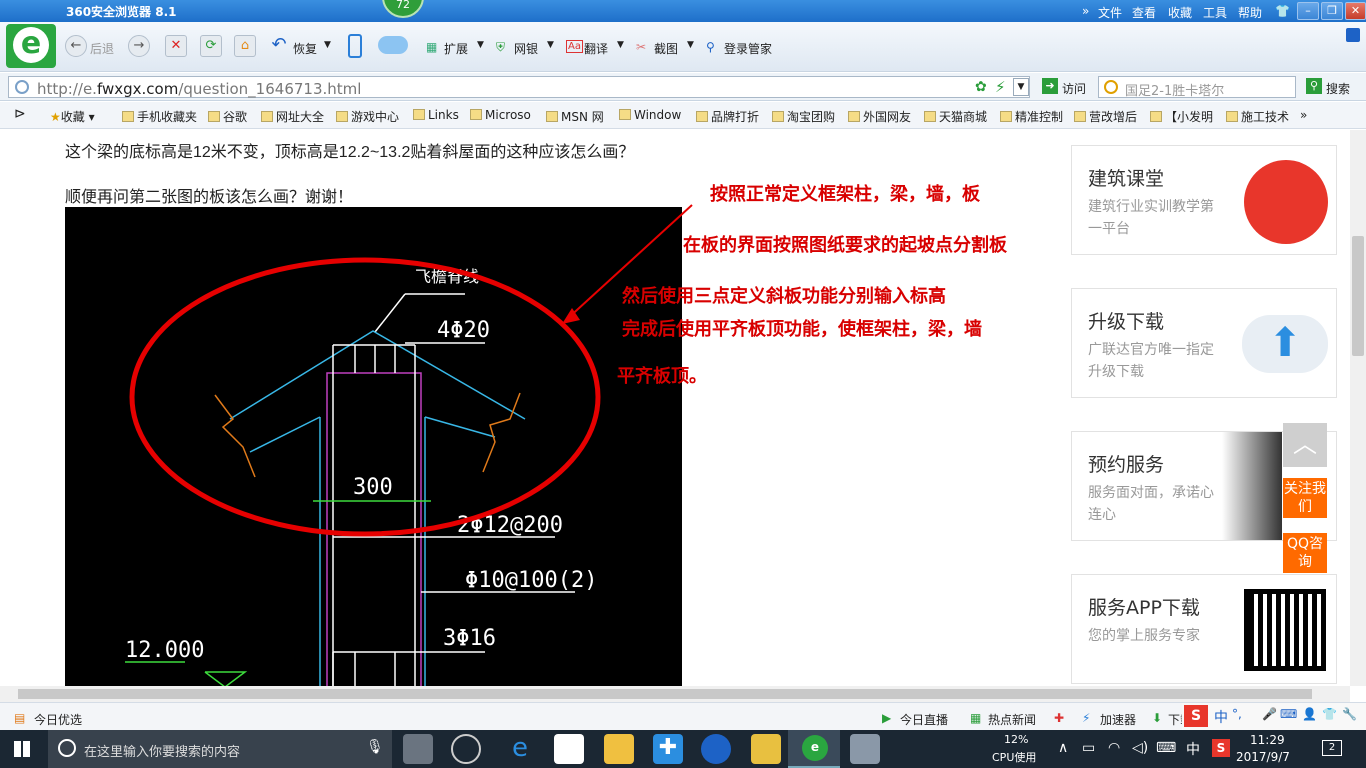 This screenshot has width=1366, height=768. What do you see at coordinates (1180, 12) in the screenshot?
I see `menu-favorites: 收藏` at bounding box center [1180, 12].